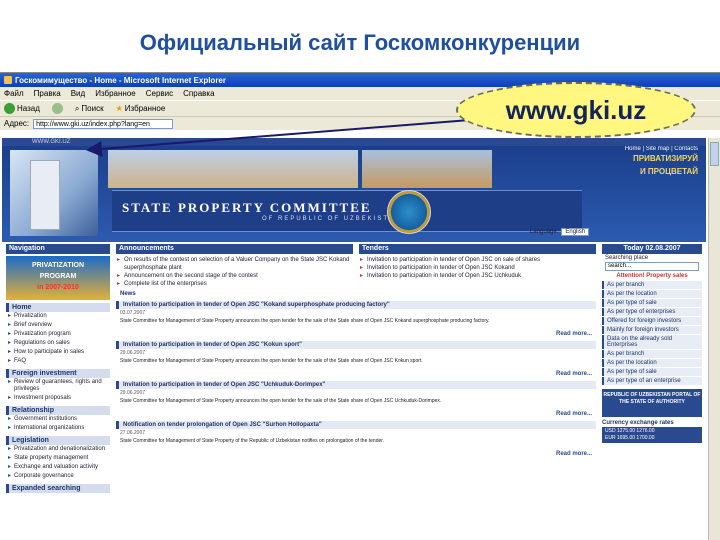 The width and height of the screenshot is (720, 540). I want to click on announcement-link: Complete list of the enterprises, so click(234, 284).